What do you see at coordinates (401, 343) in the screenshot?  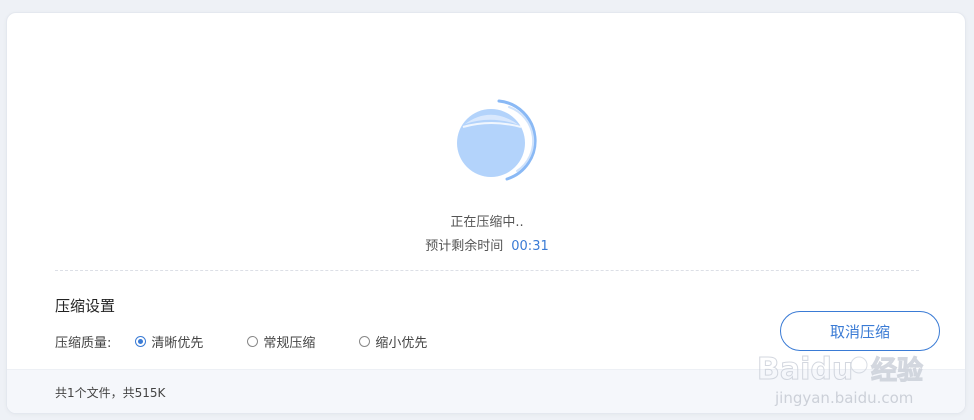 I see `quality-option-label: 缩小优先` at bounding box center [401, 343].